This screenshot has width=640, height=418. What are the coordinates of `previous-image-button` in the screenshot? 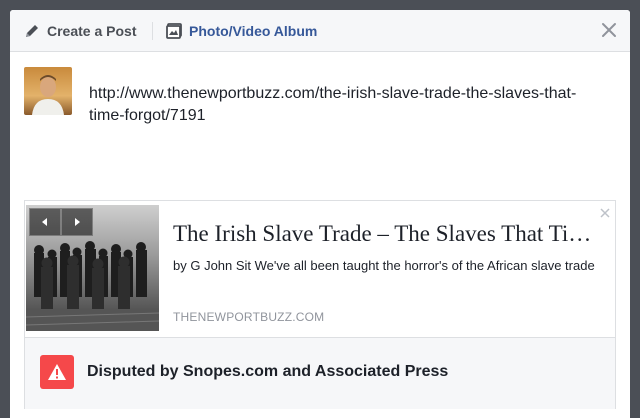 It's located at (45, 222).